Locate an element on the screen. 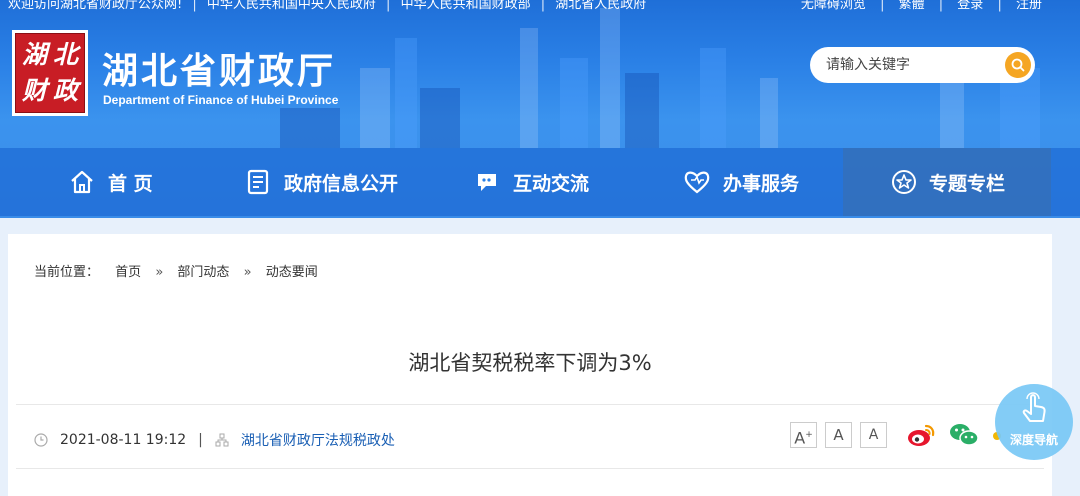  login-link: 登录 is located at coordinates (970, 6).